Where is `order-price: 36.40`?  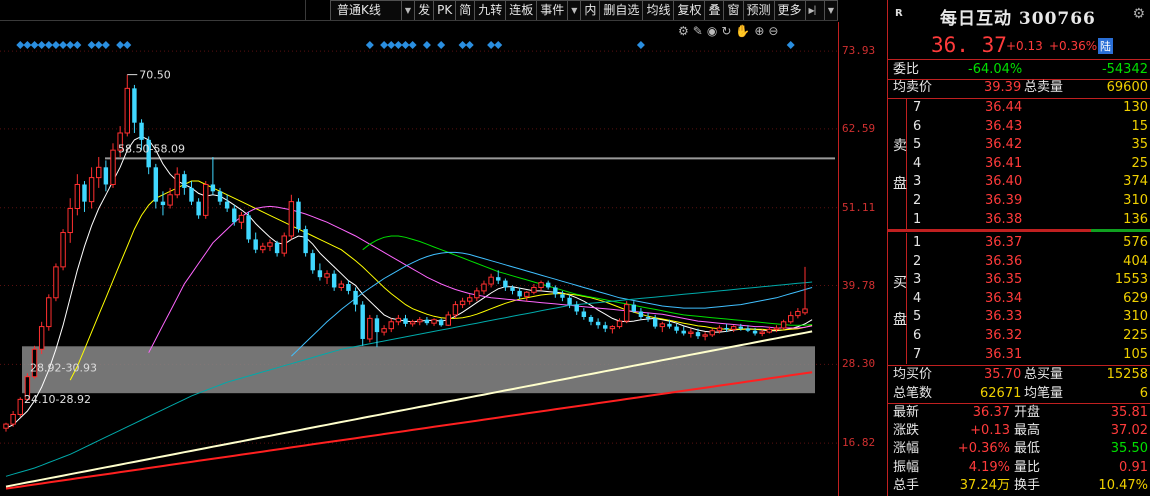
order-price: 36.40 is located at coordinates (1004, 182).